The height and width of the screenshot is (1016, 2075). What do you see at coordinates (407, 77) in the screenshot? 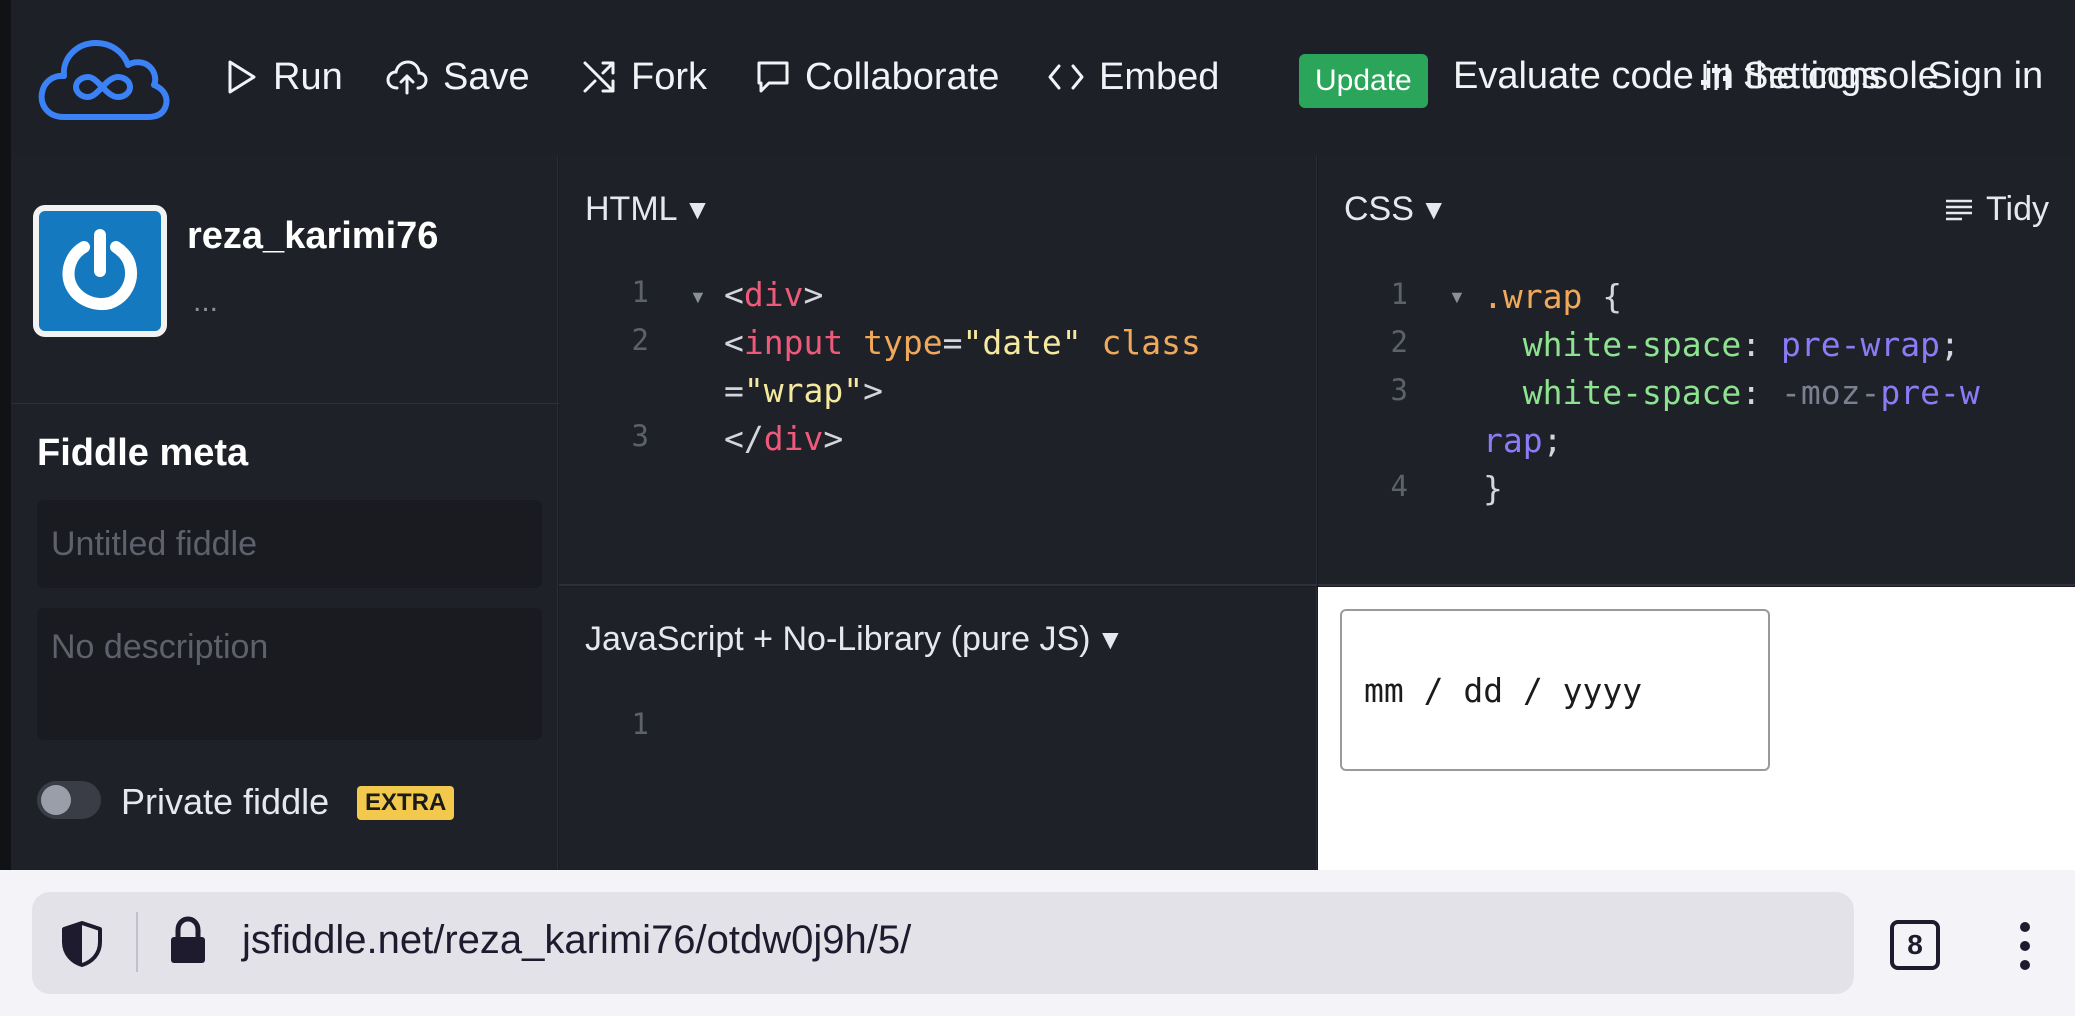
I see `cloud-upload-icon` at bounding box center [407, 77].